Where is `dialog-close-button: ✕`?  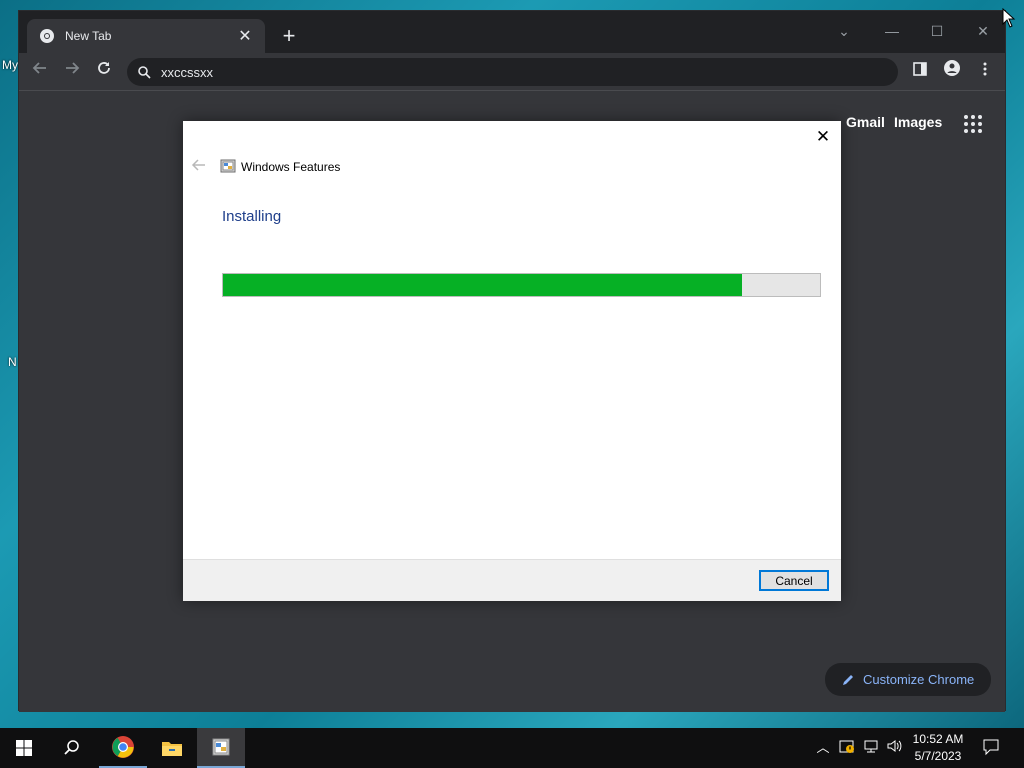 dialog-close-button: ✕ is located at coordinates (823, 137).